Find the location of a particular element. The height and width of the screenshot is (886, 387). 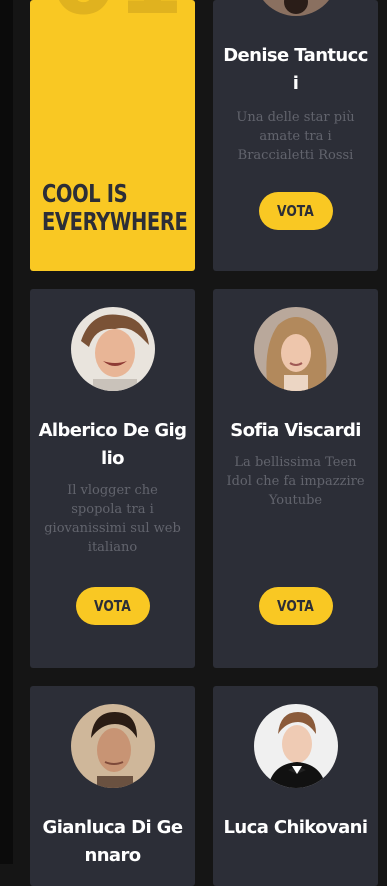

candidate-card-luca: Luca Chikovani is located at coordinates (295, 786).